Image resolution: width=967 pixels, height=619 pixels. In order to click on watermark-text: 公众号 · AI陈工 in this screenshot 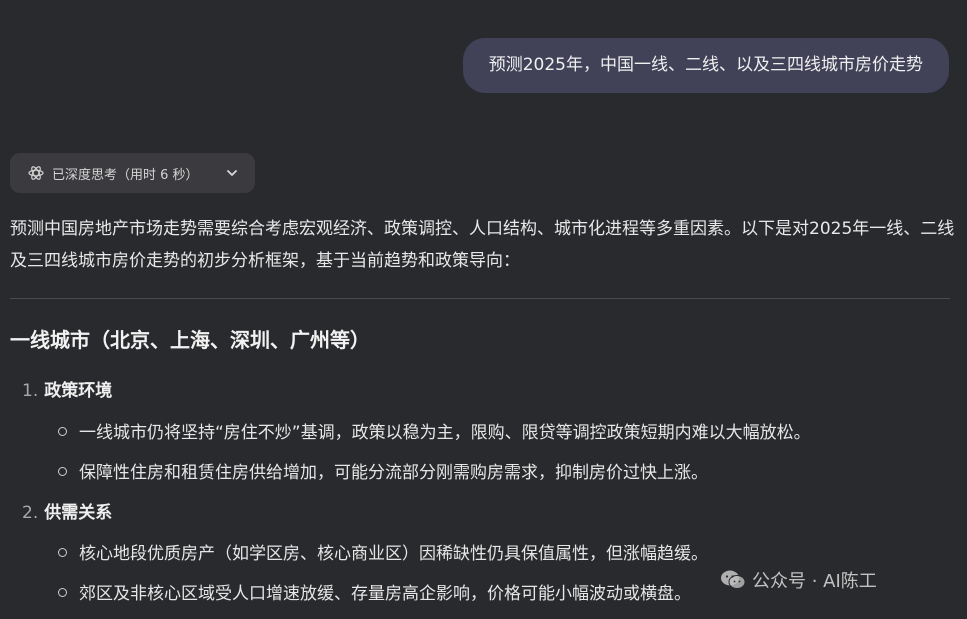, I will do `click(814, 581)`.